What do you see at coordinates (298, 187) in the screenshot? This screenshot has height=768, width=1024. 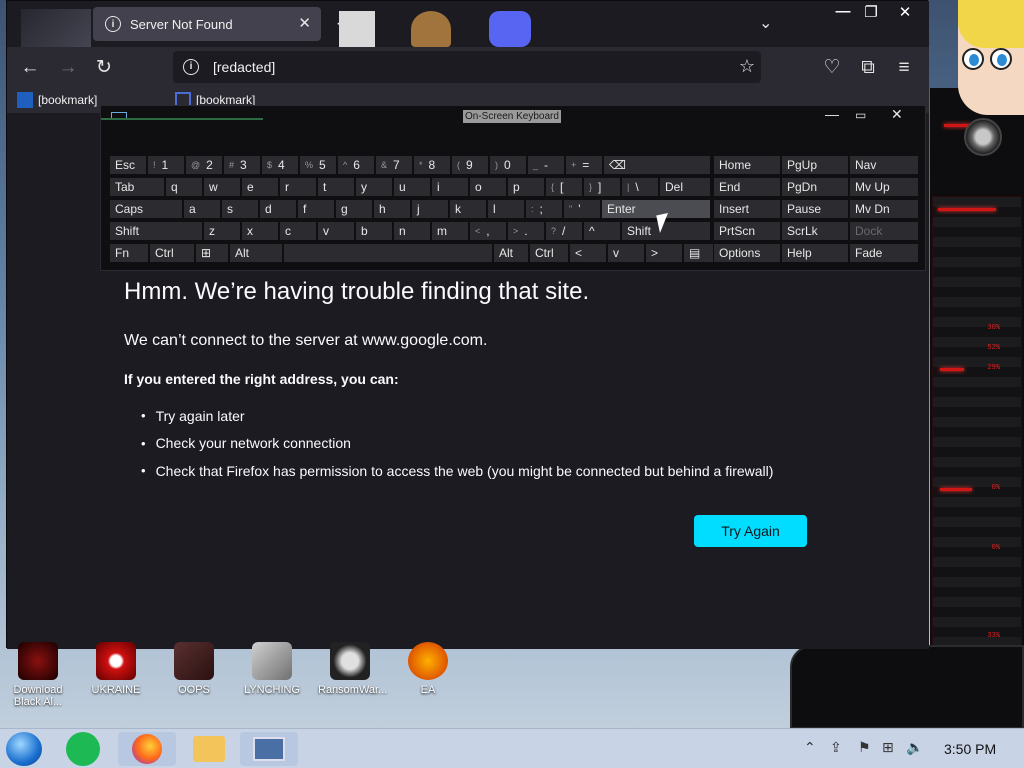 I see `osk-key: r` at bounding box center [298, 187].